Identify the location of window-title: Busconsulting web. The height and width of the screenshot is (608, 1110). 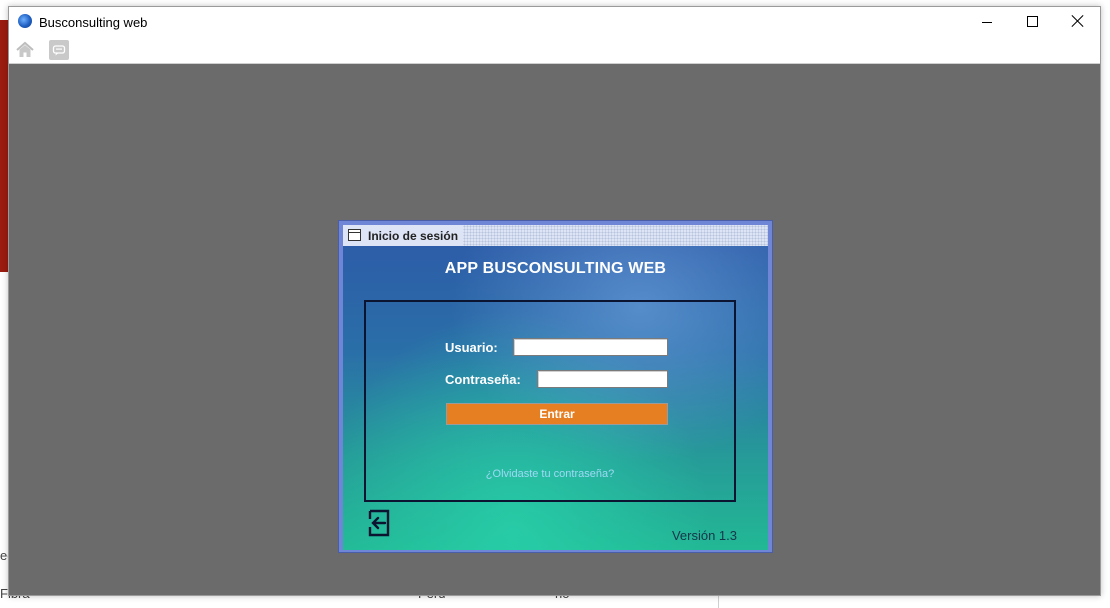
(93, 22).